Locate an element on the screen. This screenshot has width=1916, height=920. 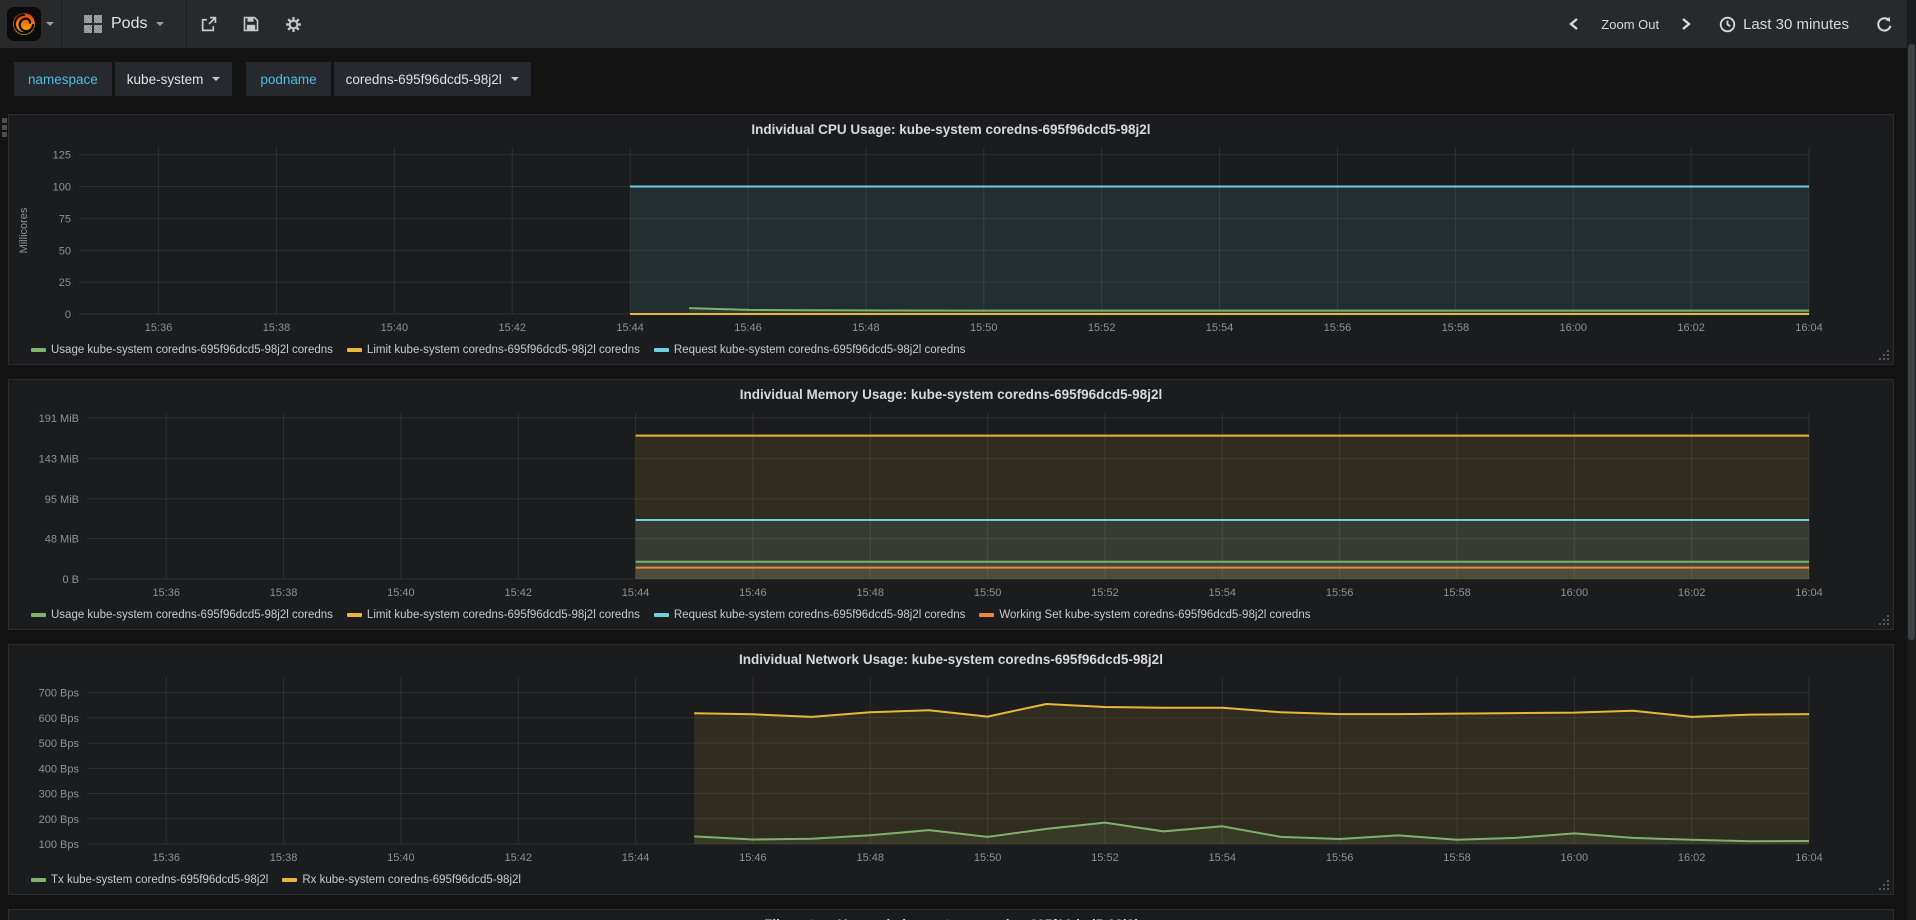
x-axis-tick: 15:36 is located at coordinates (166, 858).